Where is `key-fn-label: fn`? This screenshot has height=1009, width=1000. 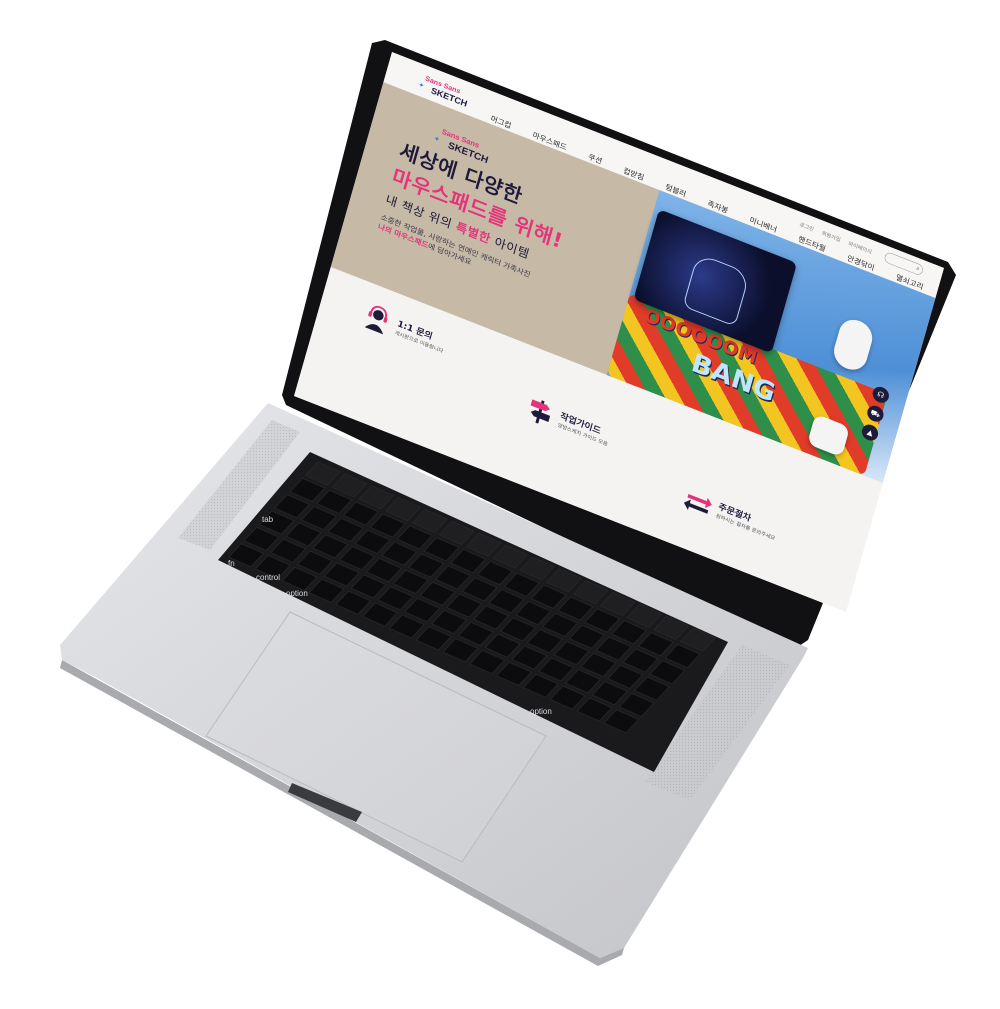 key-fn-label: fn is located at coordinates (231, 563).